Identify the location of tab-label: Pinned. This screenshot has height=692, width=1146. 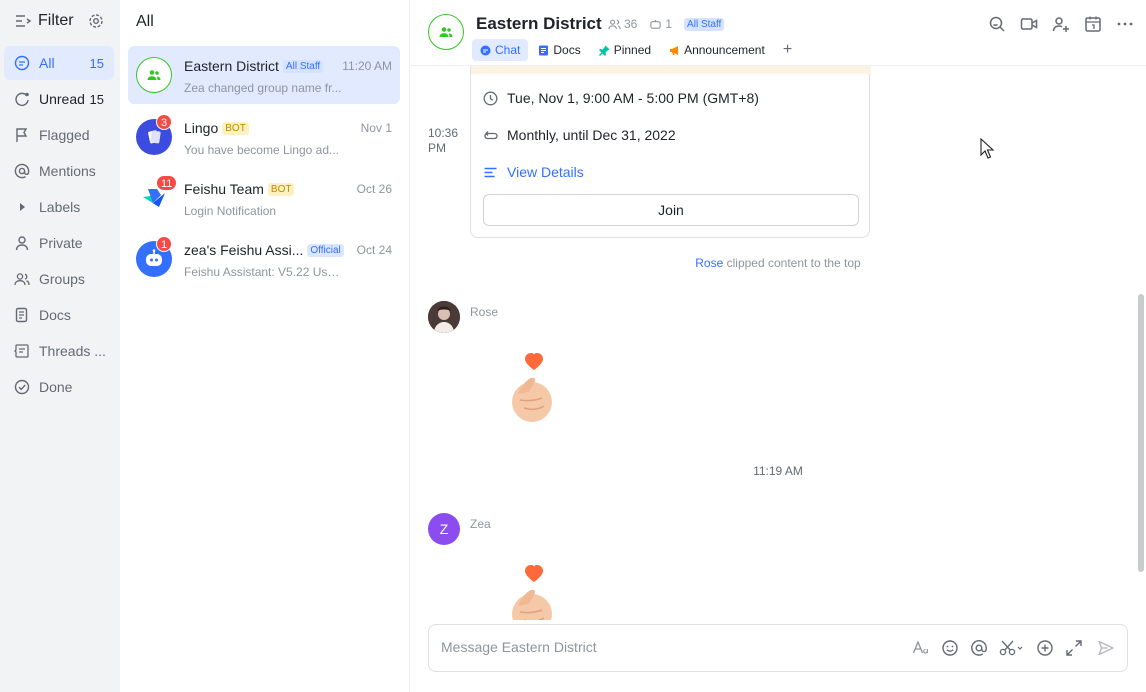
(632, 50).